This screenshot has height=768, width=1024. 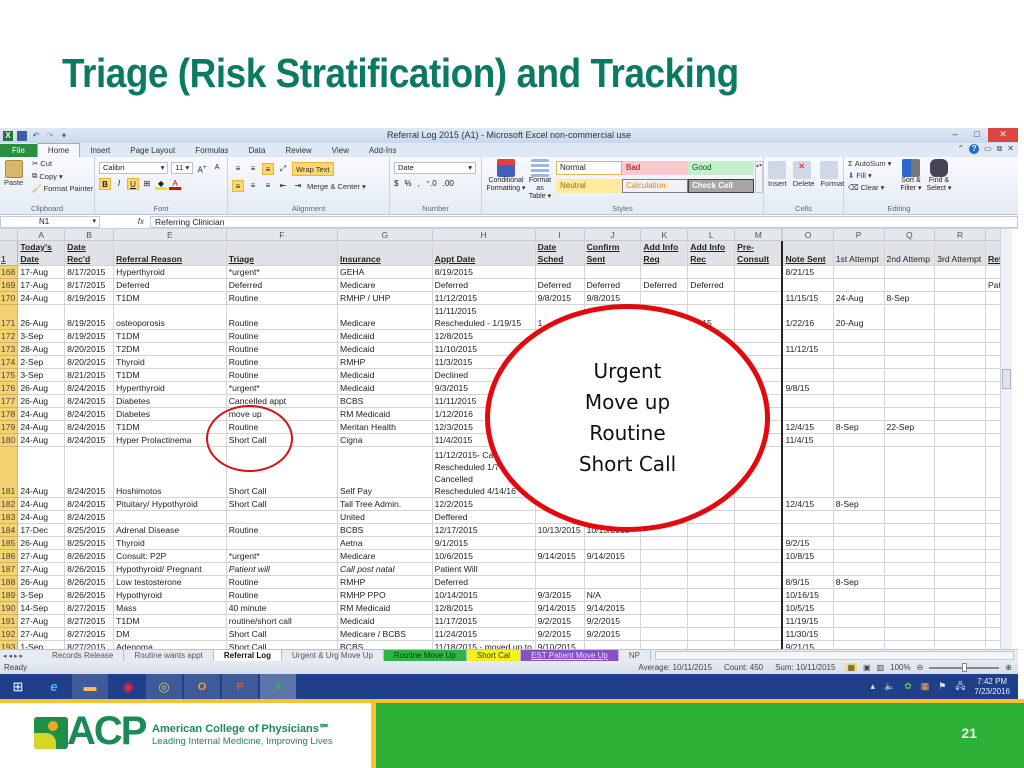 I want to click on cell: 10/5/15, so click(x=807, y=608).